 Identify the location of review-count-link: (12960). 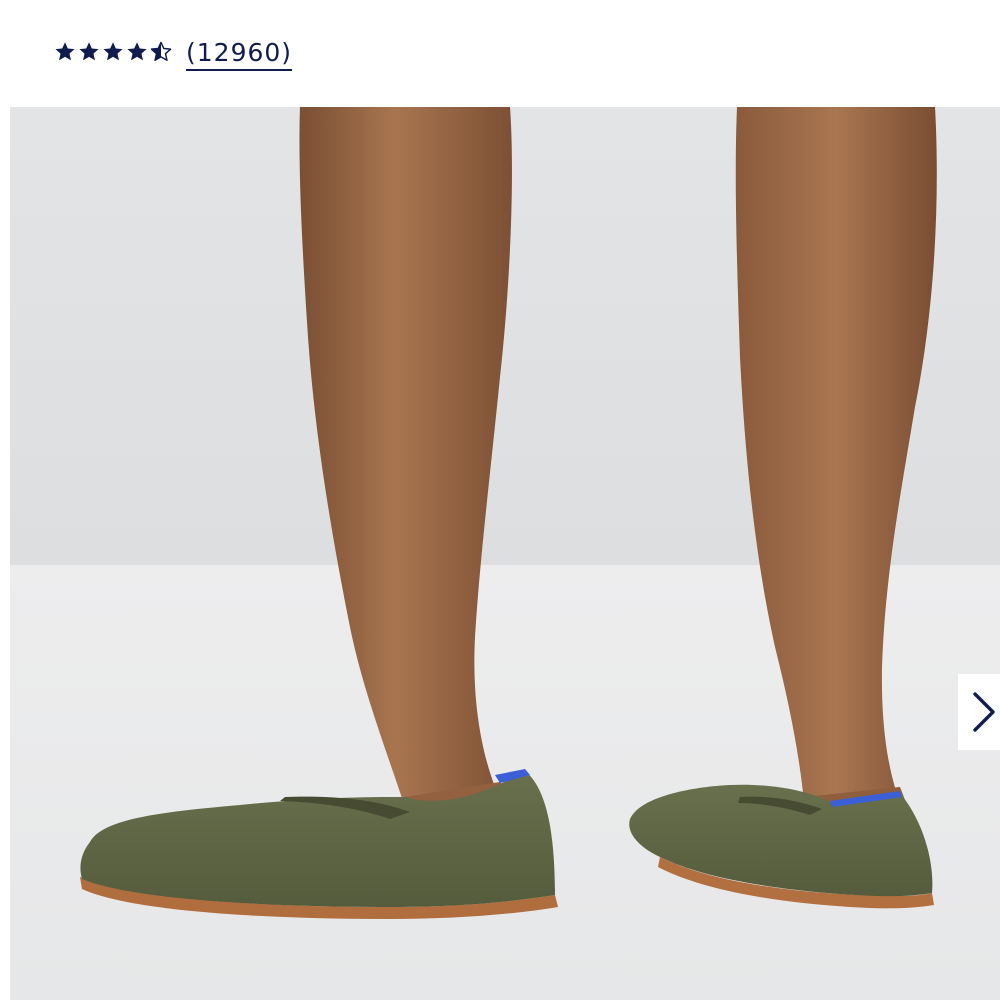
(239, 52).